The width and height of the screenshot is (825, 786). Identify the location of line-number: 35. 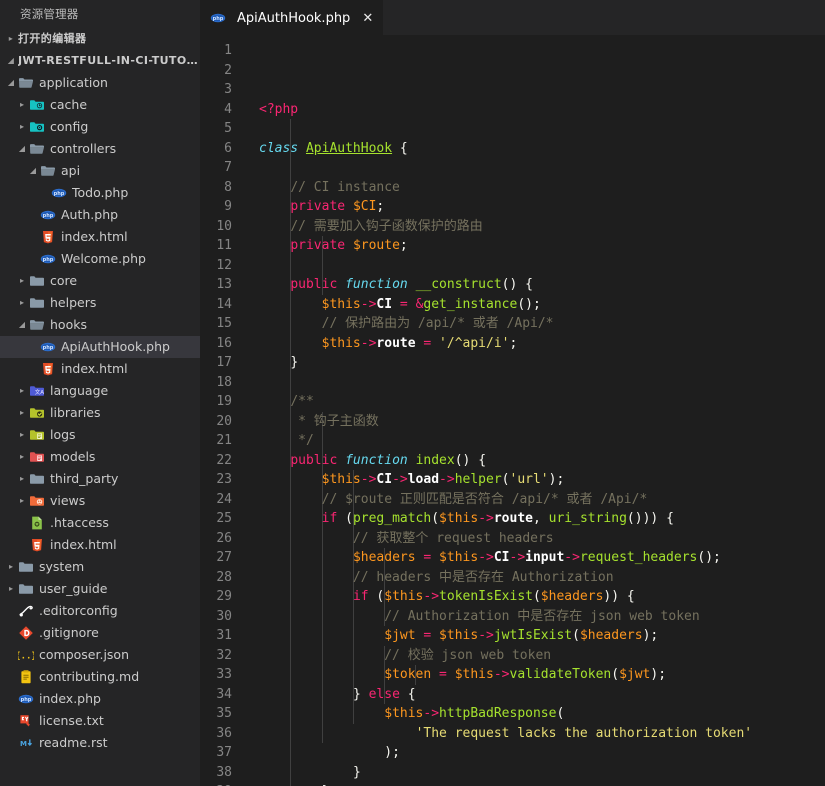
(224, 713).